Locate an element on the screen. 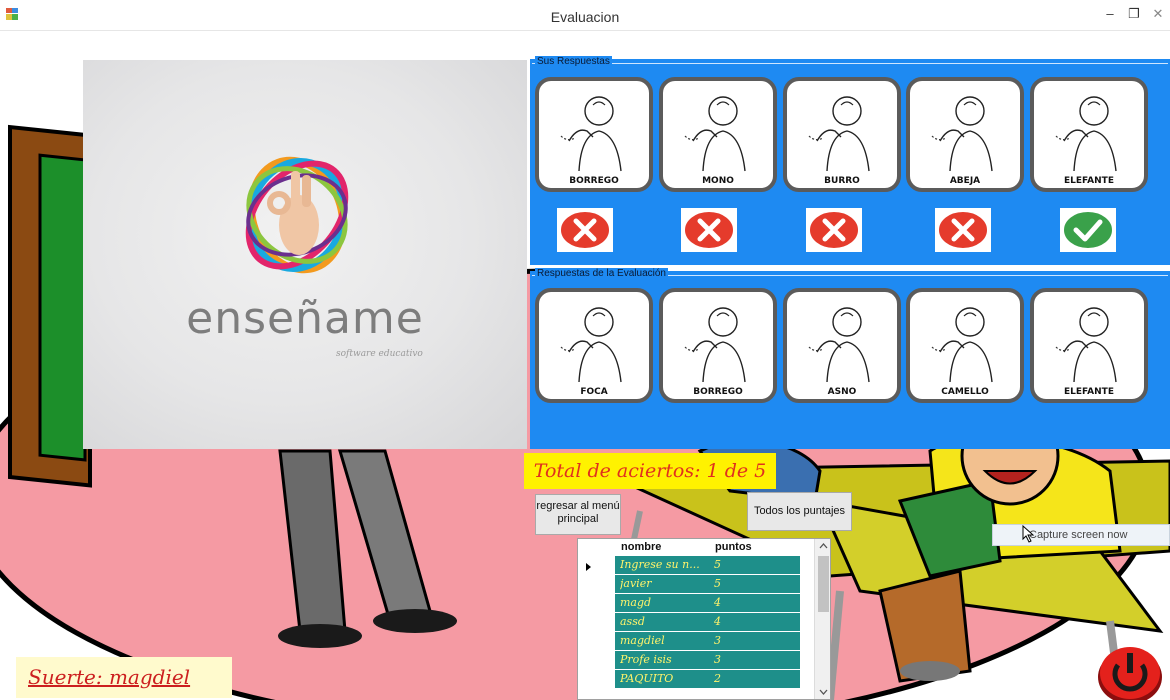 The image size is (1170, 700). all-scores-button: Todos los puntajes is located at coordinates (799, 511).